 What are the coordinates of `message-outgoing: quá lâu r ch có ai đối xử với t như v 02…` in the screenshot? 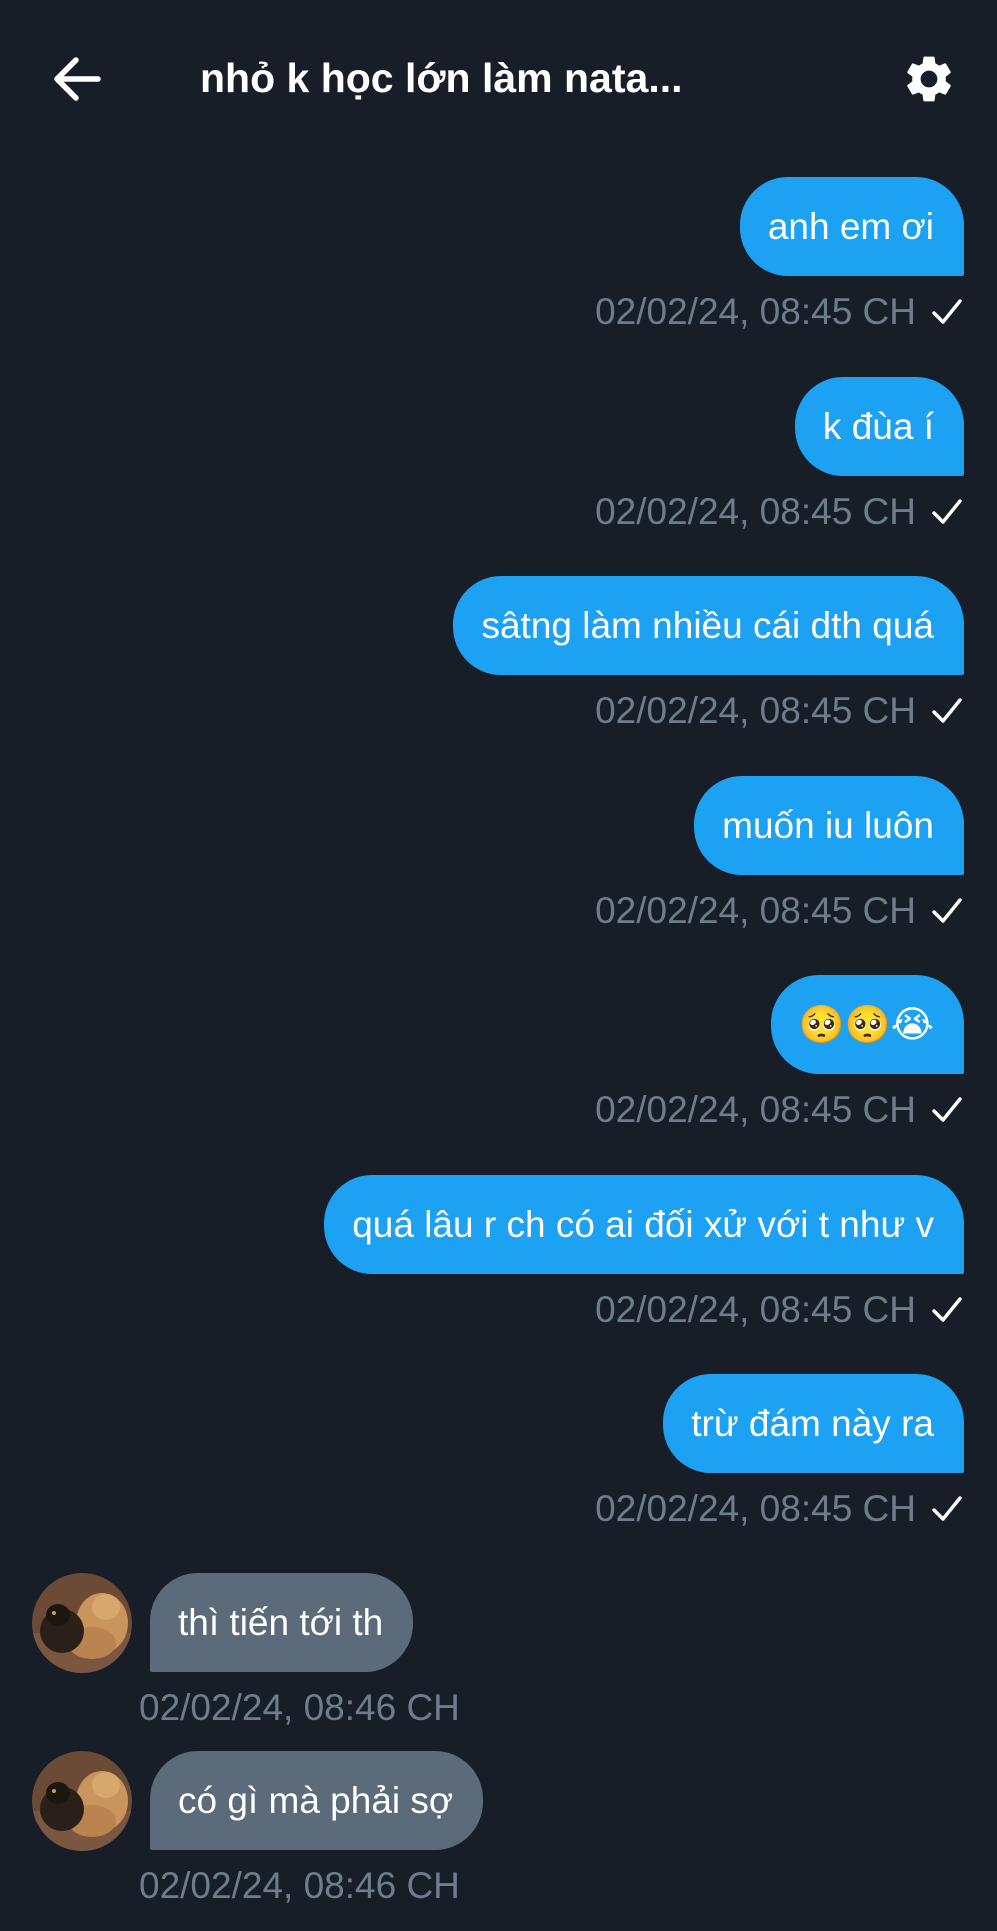 It's located at (644, 1255).